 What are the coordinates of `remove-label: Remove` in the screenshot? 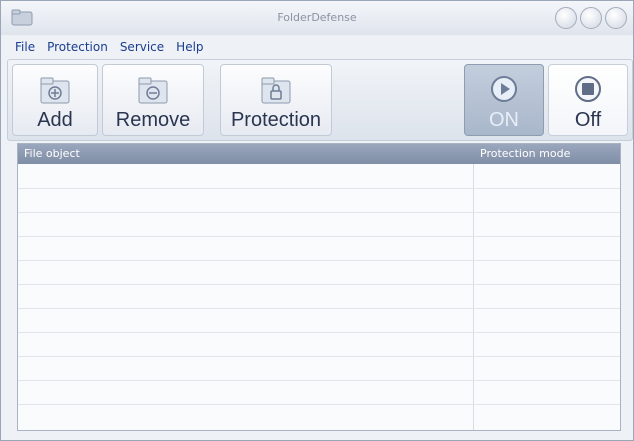 It's located at (153, 120).